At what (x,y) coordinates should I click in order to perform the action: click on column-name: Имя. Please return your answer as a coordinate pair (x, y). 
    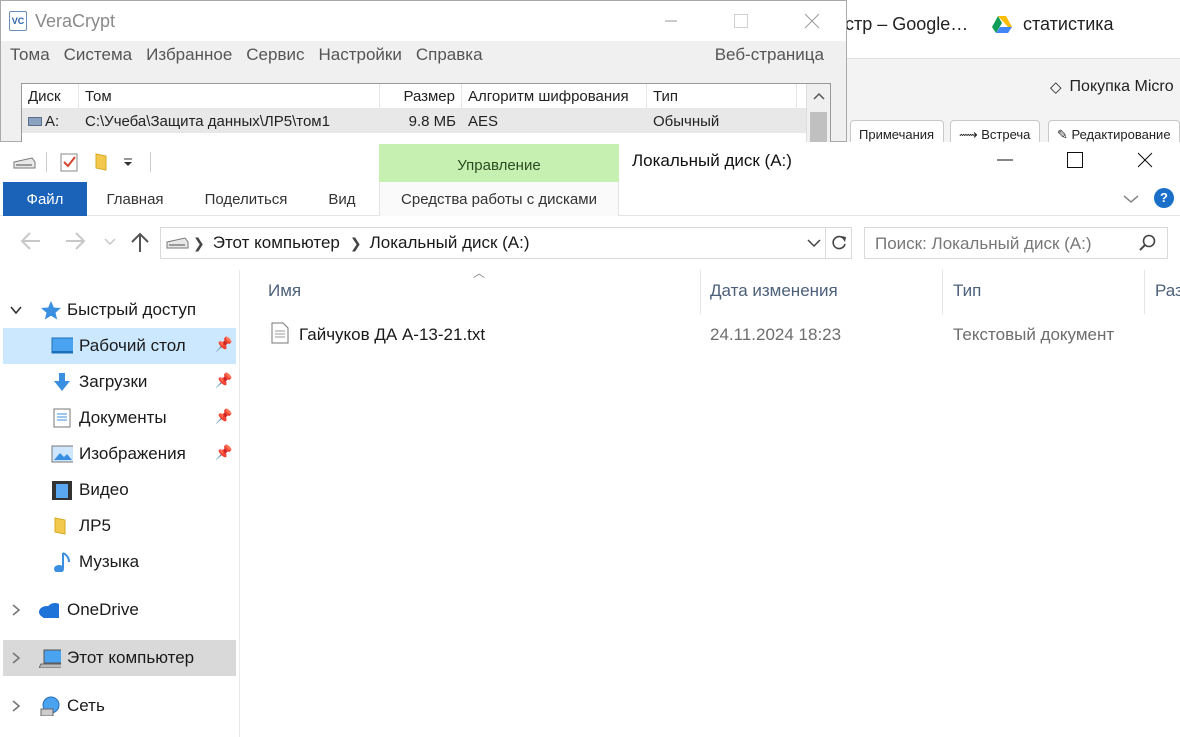
    Looking at the image, I should click on (483, 292).